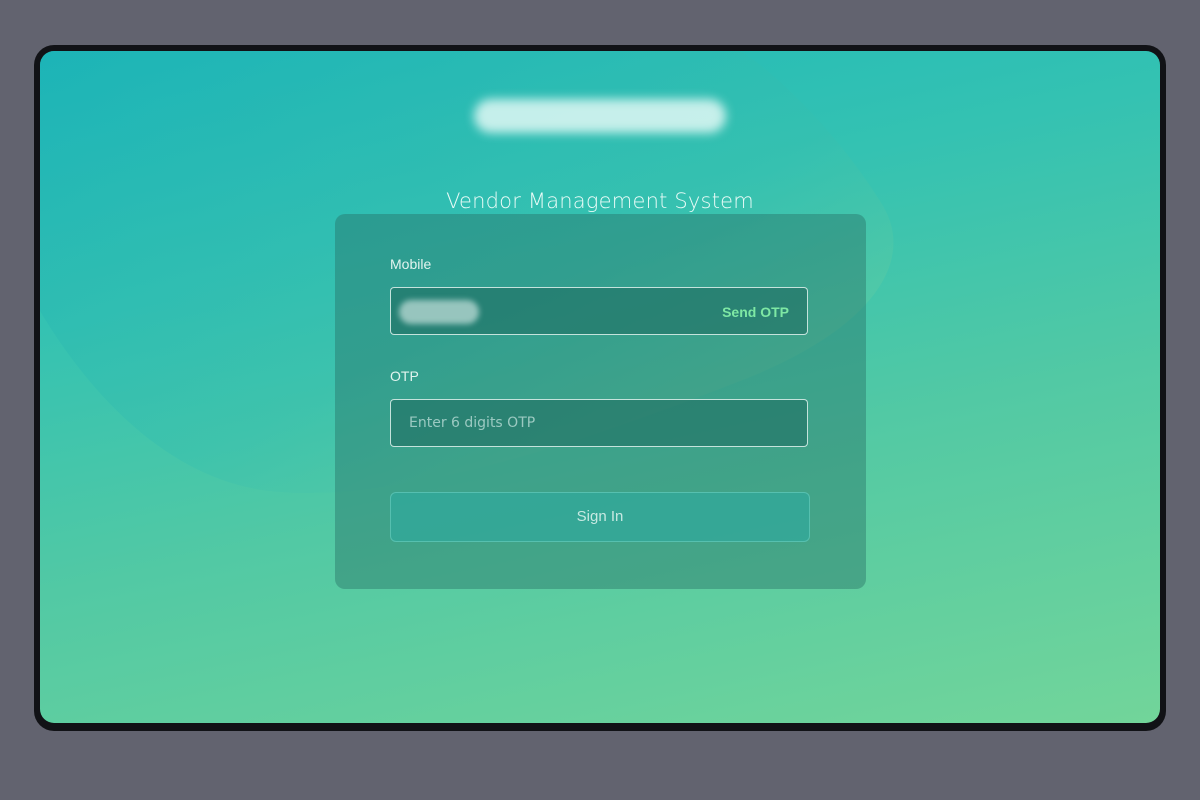 This screenshot has height=800, width=1200. I want to click on app-subtitle: Vendor Management System, so click(600, 201).